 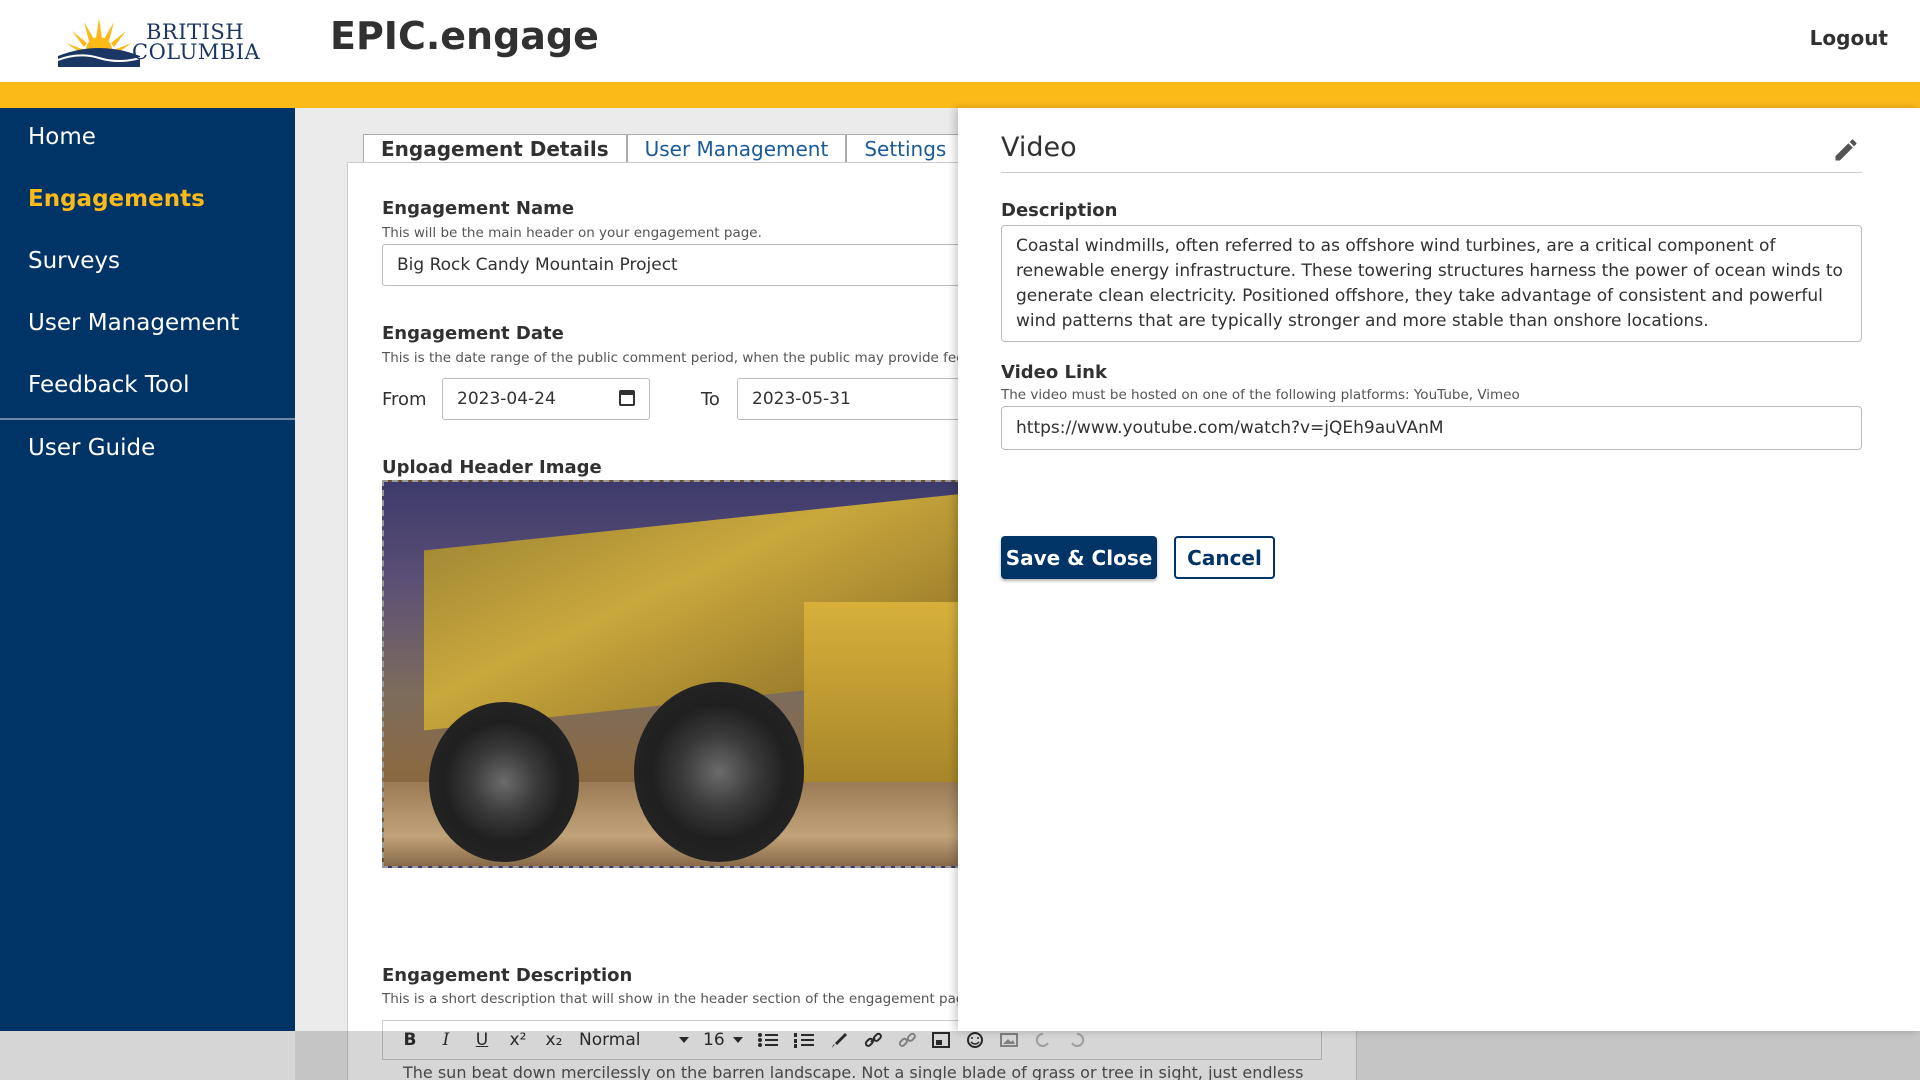 What do you see at coordinates (464, 36) in the screenshot?
I see `app-title: EPIC.engage` at bounding box center [464, 36].